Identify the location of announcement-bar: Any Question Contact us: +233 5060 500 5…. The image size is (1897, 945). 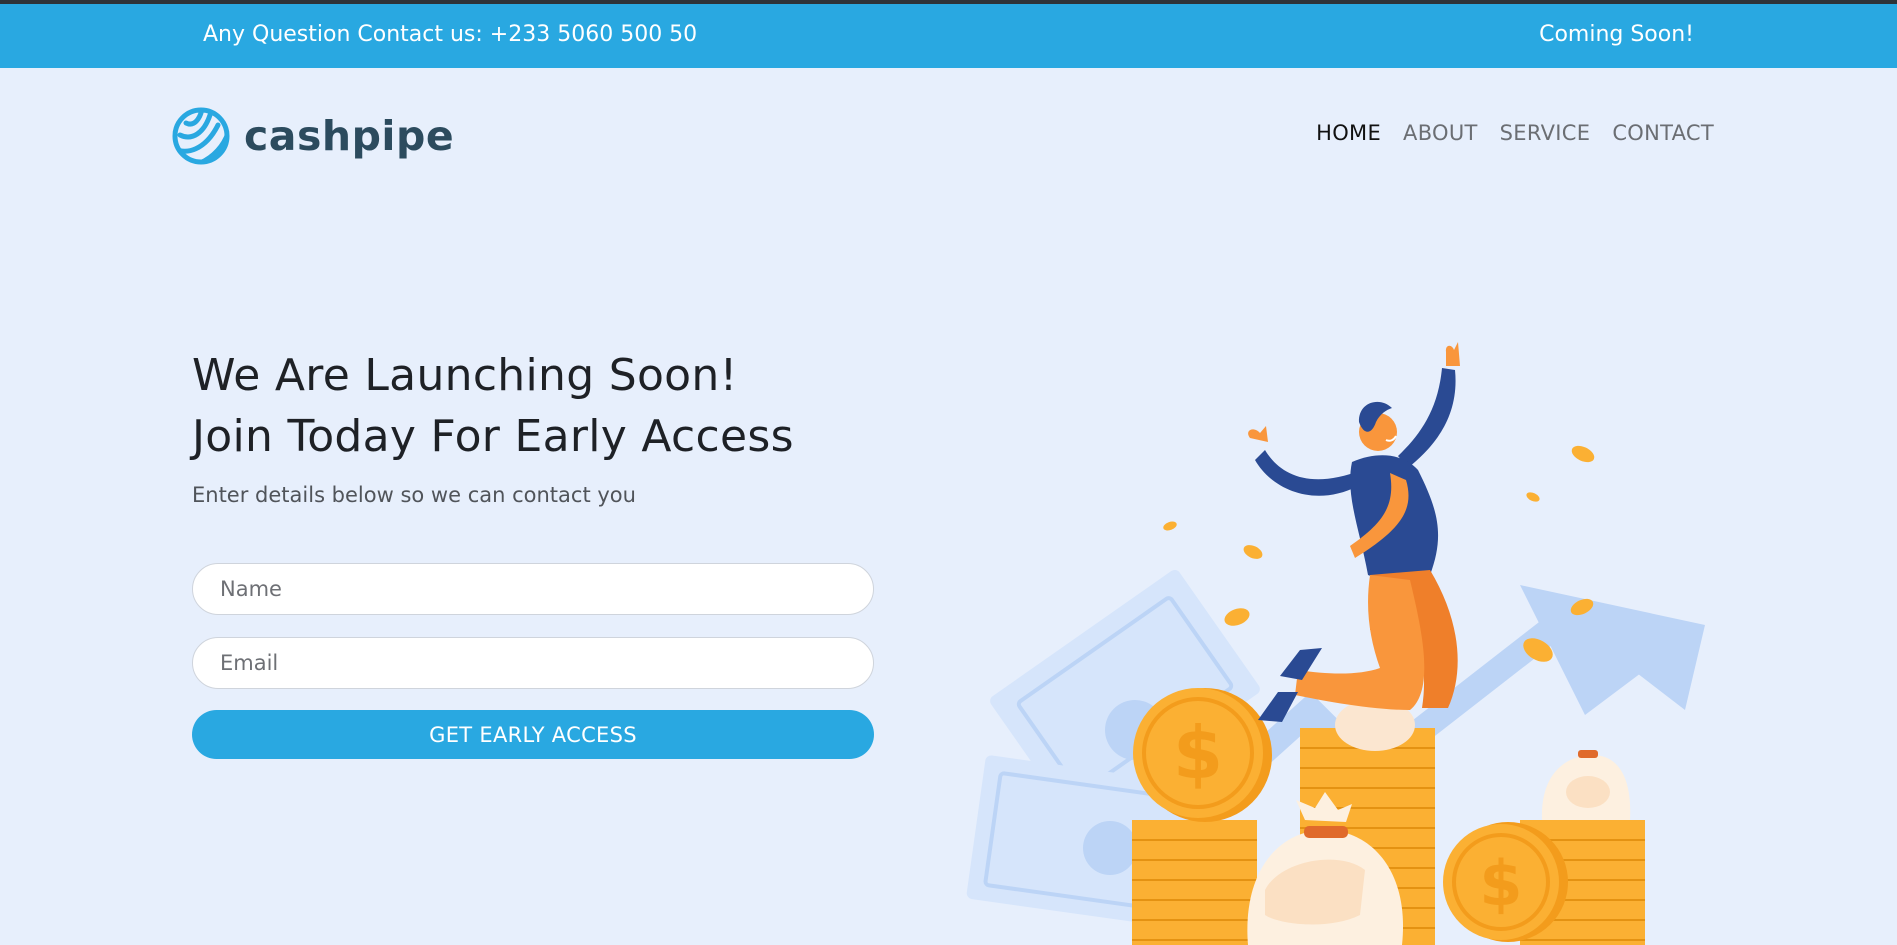
(948, 36).